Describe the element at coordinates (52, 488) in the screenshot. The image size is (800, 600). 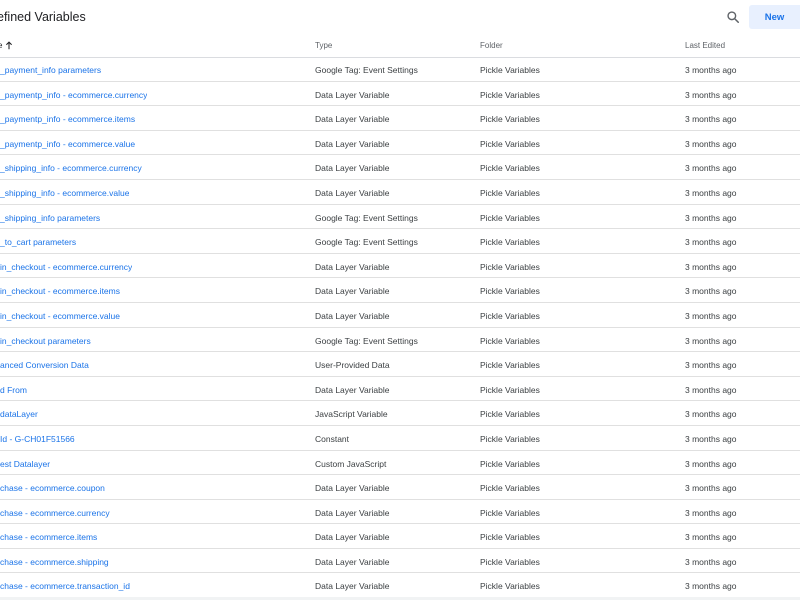
I see `variable-name-link: chase - ecommerce.coupon` at that location.